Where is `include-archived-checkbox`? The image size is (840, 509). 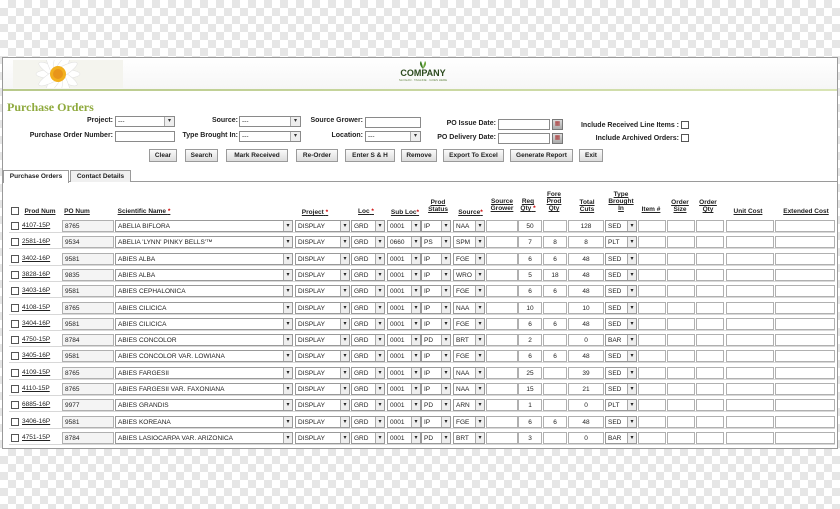 include-archived-checkbox is located at coordinates (685, 138).